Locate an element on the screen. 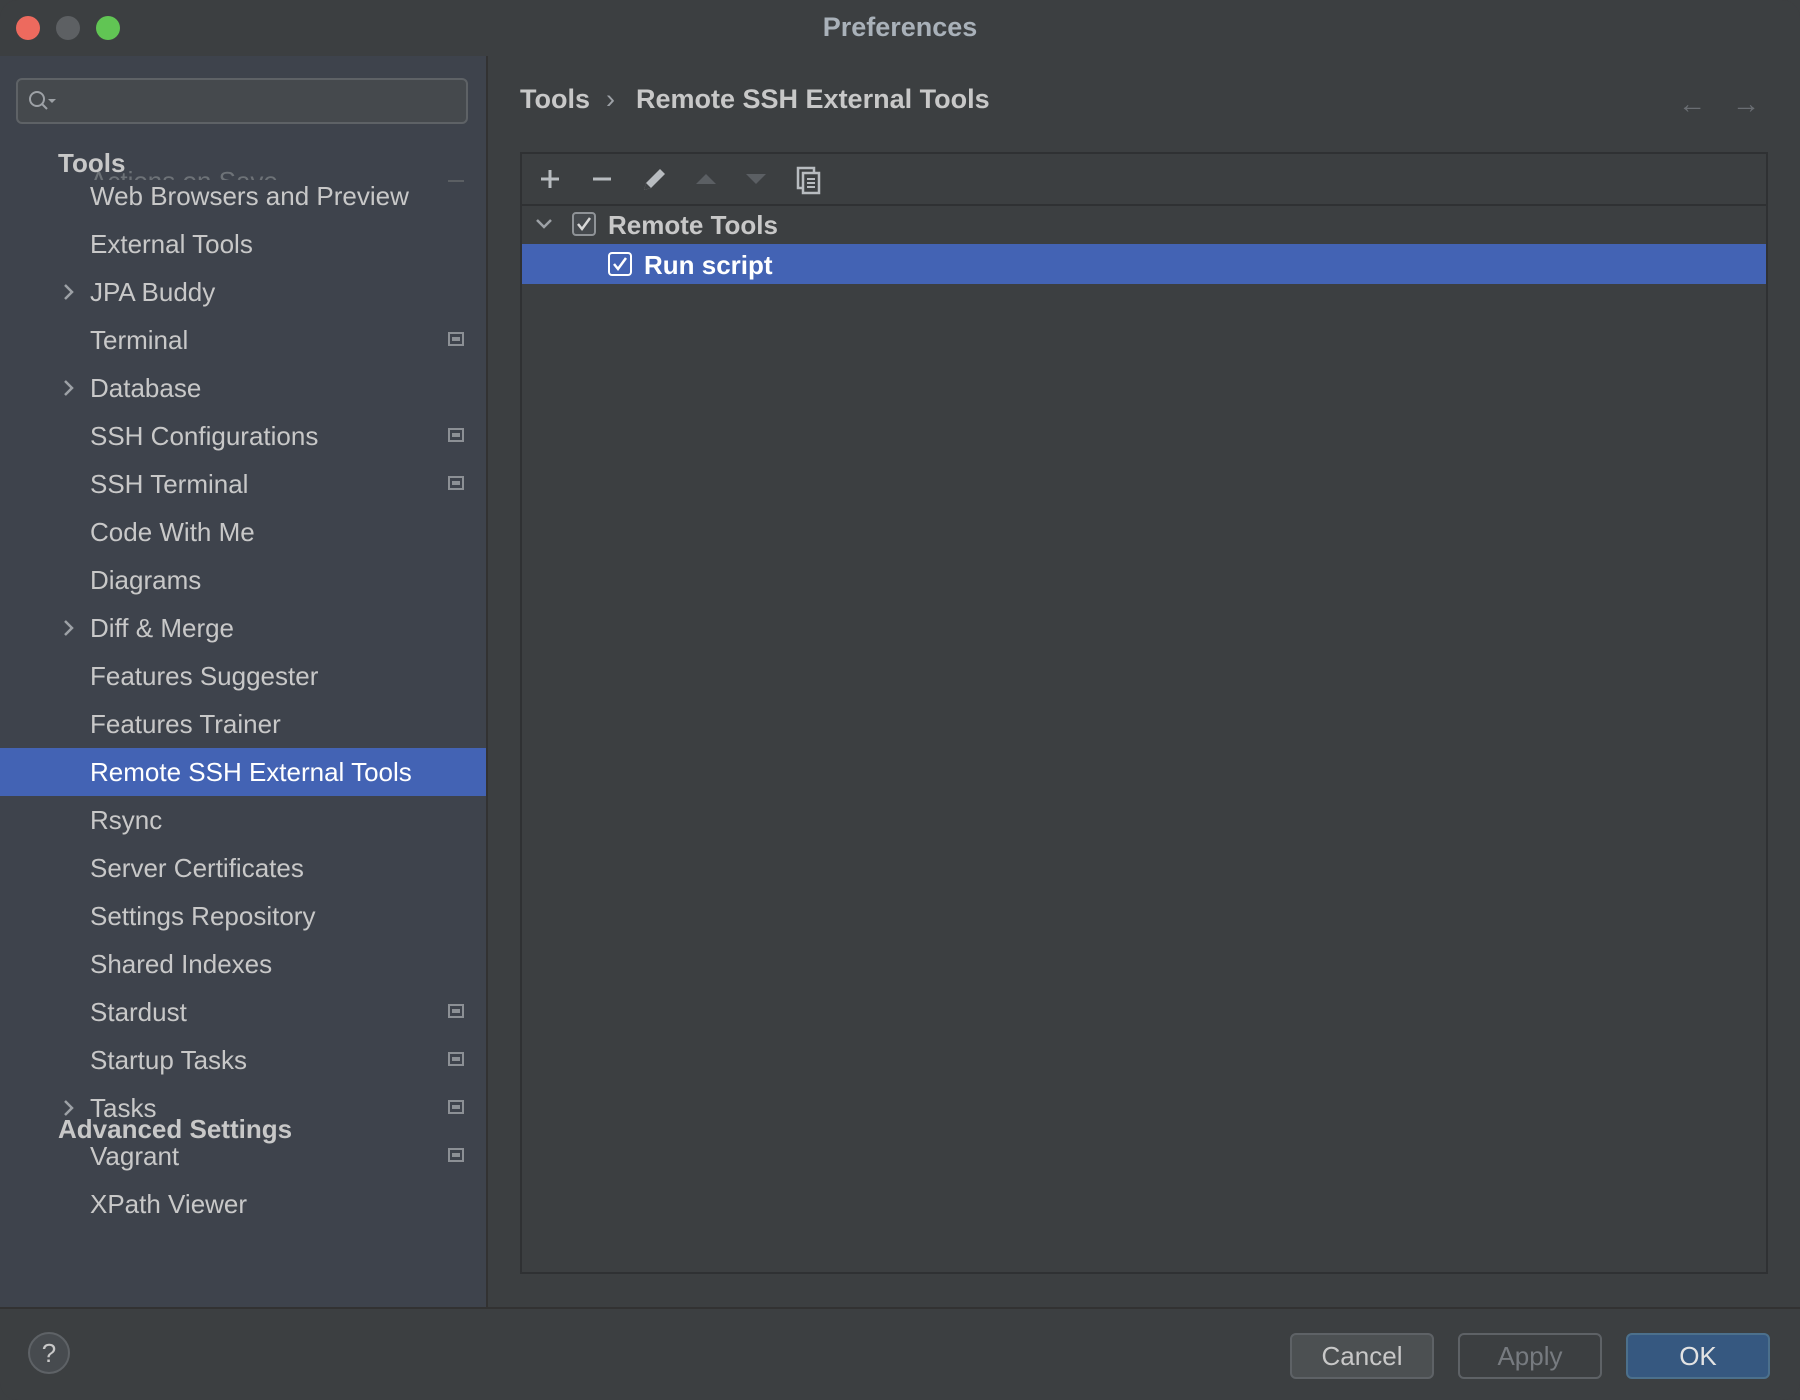  sidebar-item-label: Shared Indexes is located at coordinates (181, 964).